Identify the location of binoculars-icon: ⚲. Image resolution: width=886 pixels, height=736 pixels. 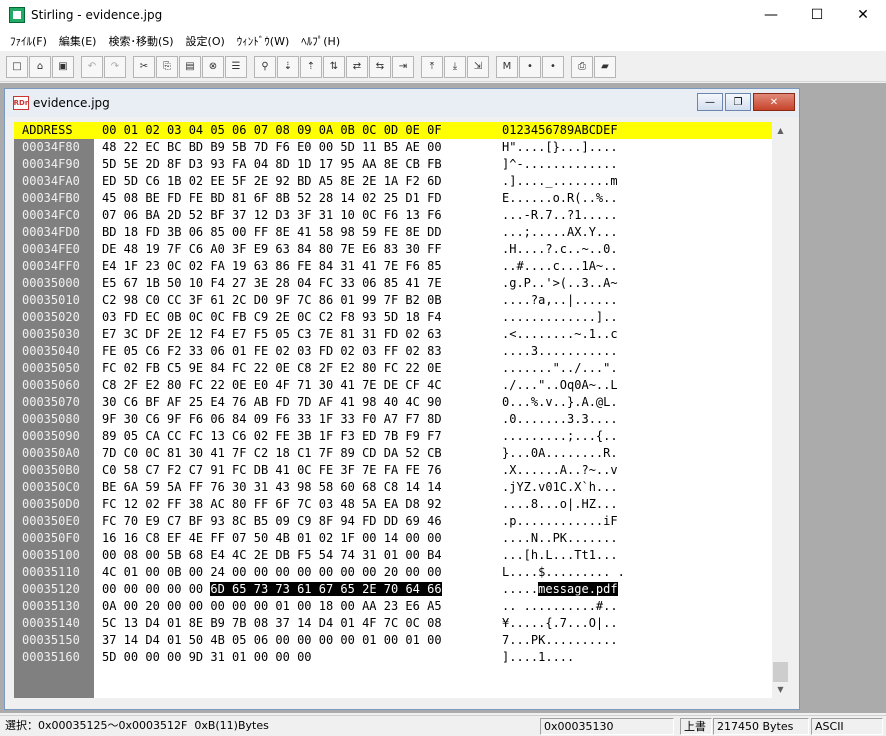
(265, 66).